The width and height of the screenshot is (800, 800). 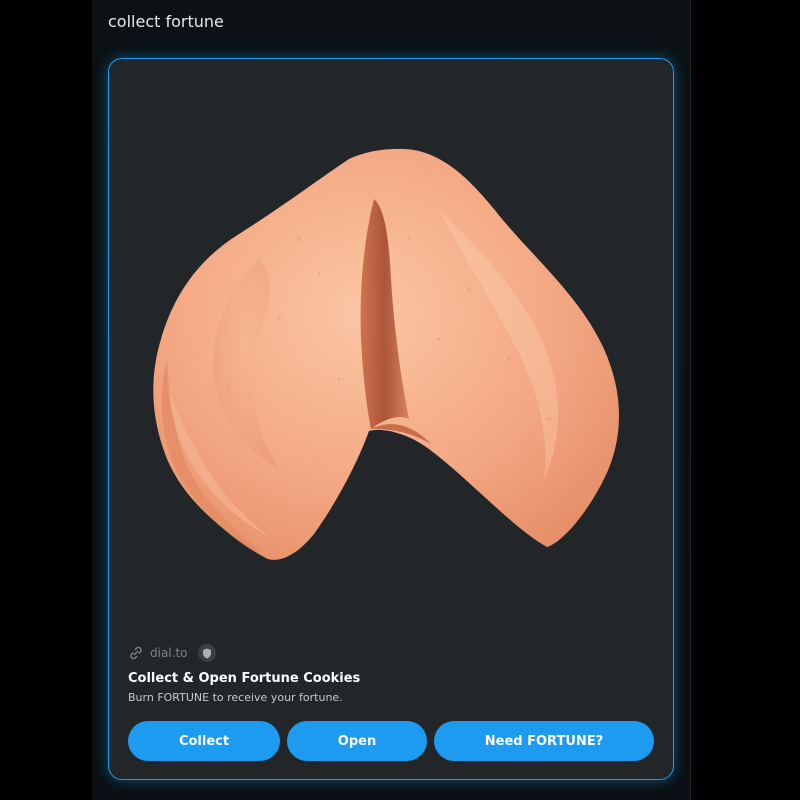 I want to click on card-description: Burn FORTUNE to receive your fortune., so click(x=235, y=697).